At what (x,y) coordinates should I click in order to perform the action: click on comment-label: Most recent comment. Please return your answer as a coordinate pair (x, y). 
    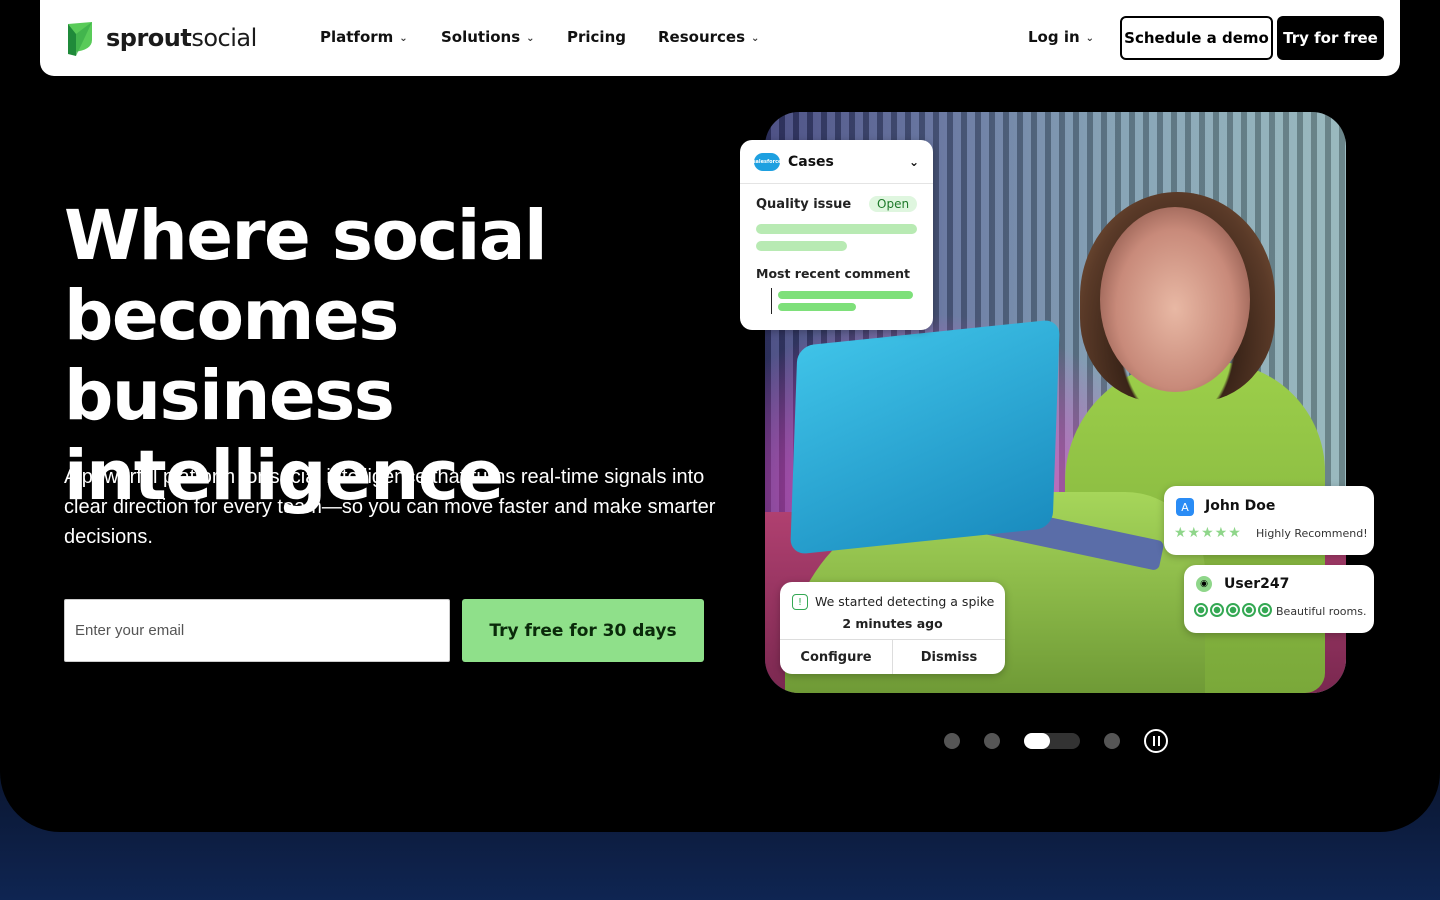
    Looking at the image, I should click on (833, 273).